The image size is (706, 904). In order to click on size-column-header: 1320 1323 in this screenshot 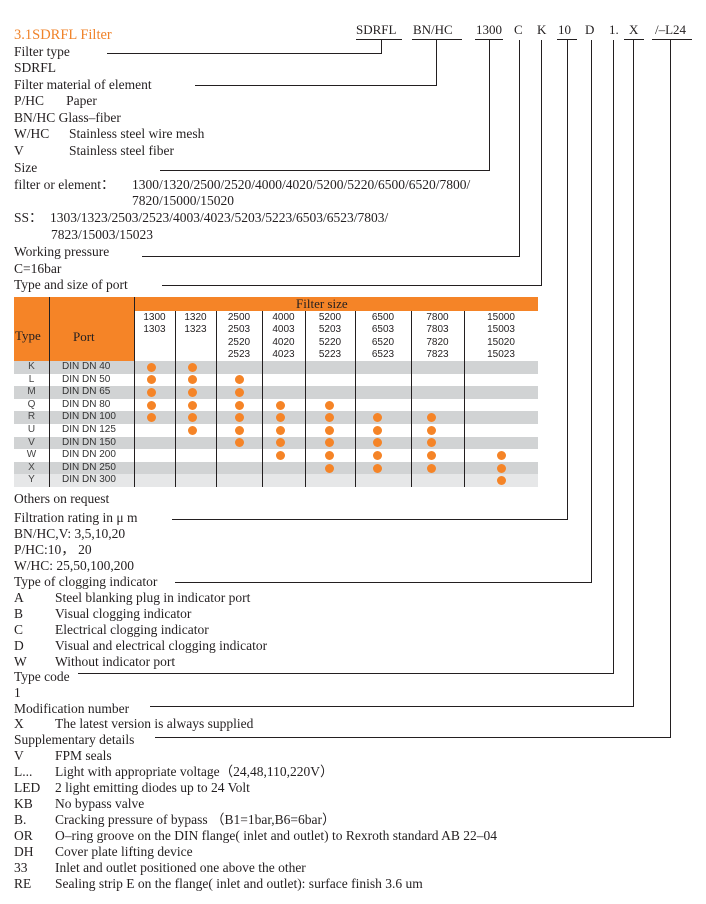, I will do `click(195, 324)`.